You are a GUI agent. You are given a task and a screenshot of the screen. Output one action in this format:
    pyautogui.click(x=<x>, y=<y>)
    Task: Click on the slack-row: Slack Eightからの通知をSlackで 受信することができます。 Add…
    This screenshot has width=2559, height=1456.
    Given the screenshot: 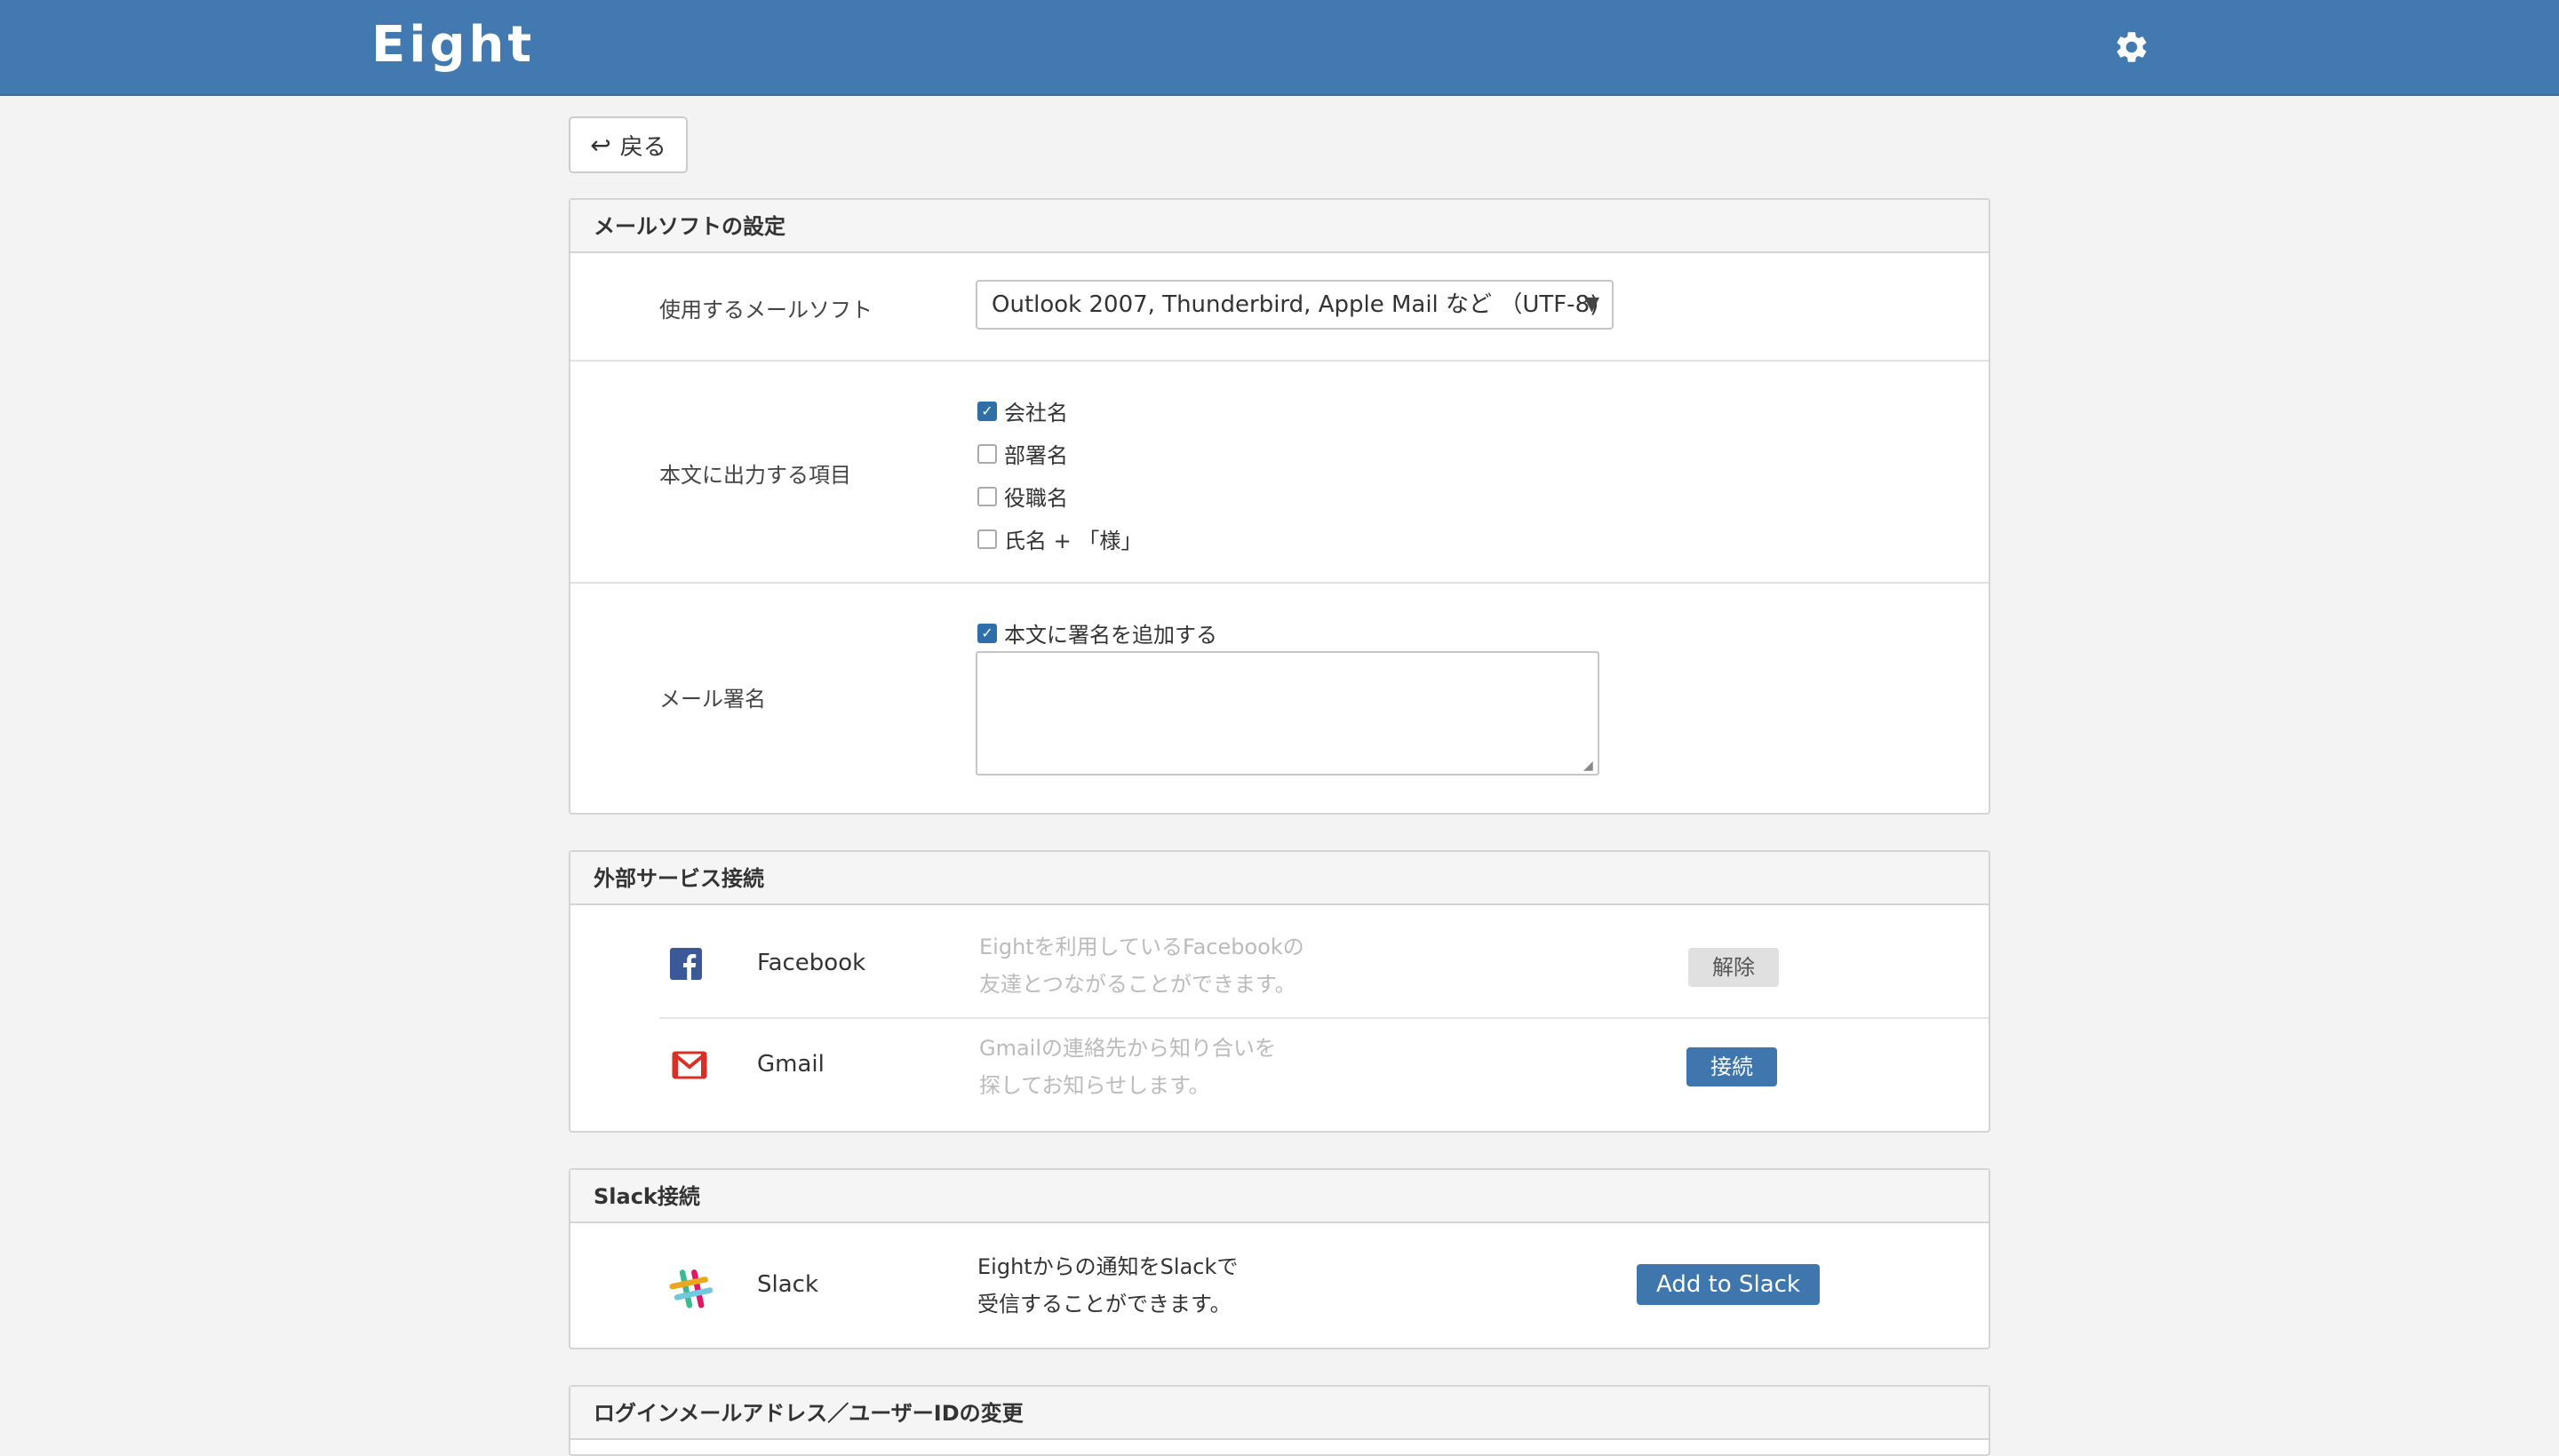 What is the action you would take?
    pyautogui.click(x=1279, y=1285)
    